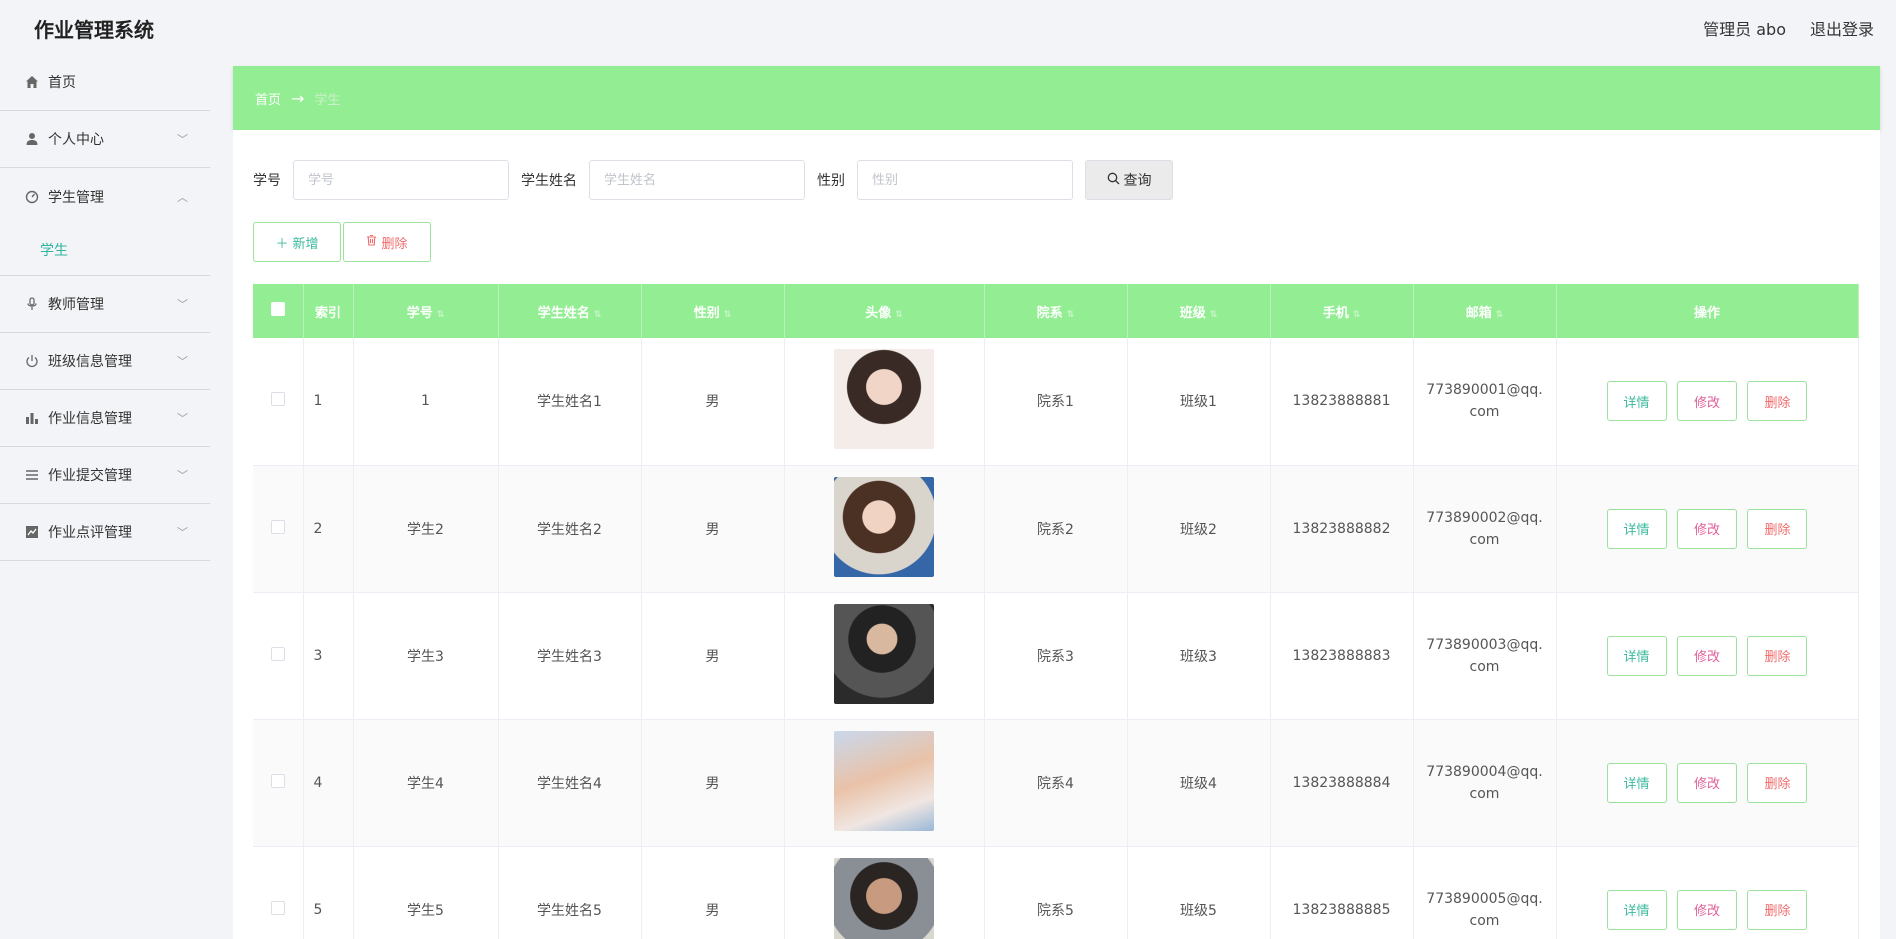  What do you see at coordinates (105, 361) in the screenshot?
I see `sidebar-item-class-info: 班级信息管理 ﹀` at bounding box center [105, 361].